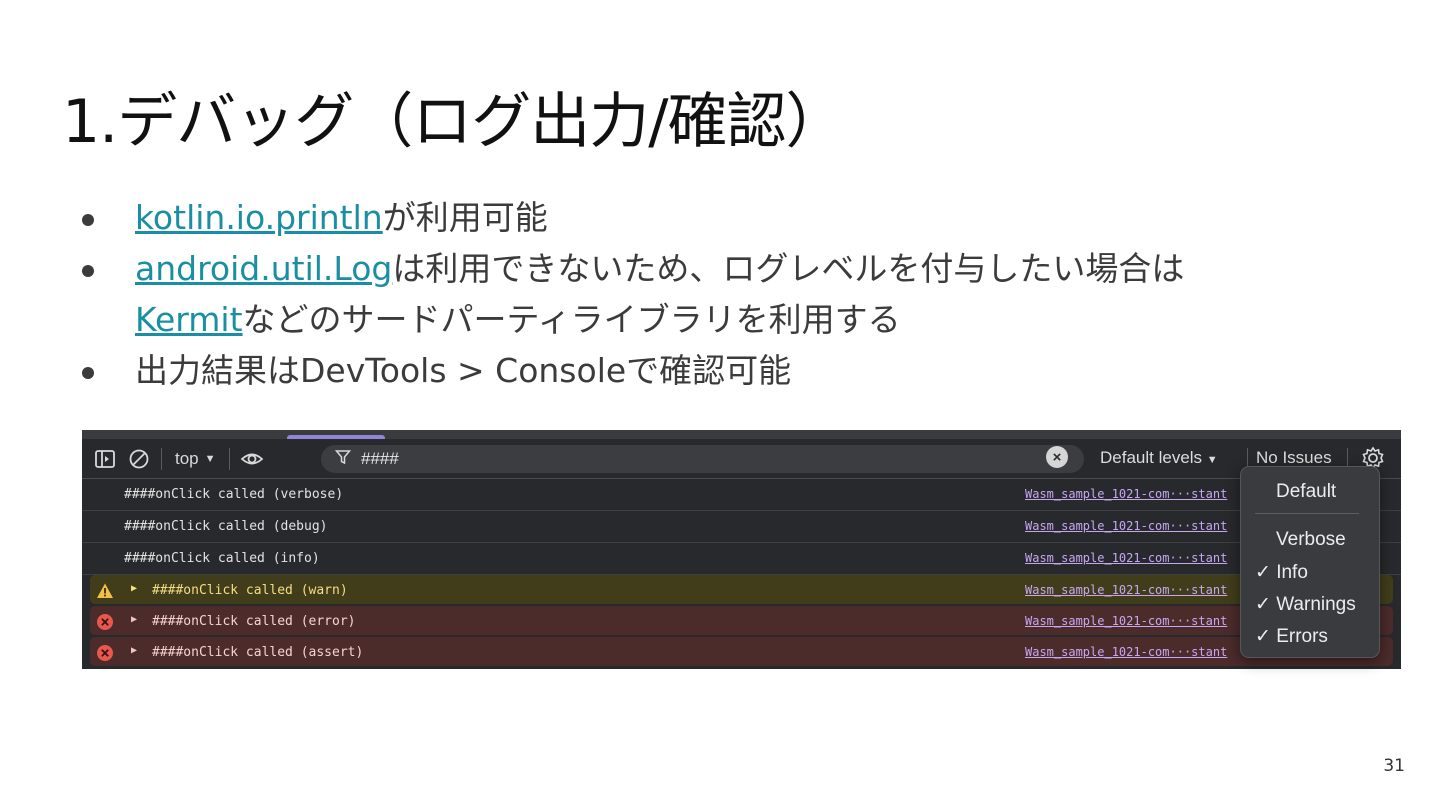  What do you see at coordinates (250, 590) in the screenshot?
I see `log-message: ####onClick called (warn)` at bounding box center [250, 590].